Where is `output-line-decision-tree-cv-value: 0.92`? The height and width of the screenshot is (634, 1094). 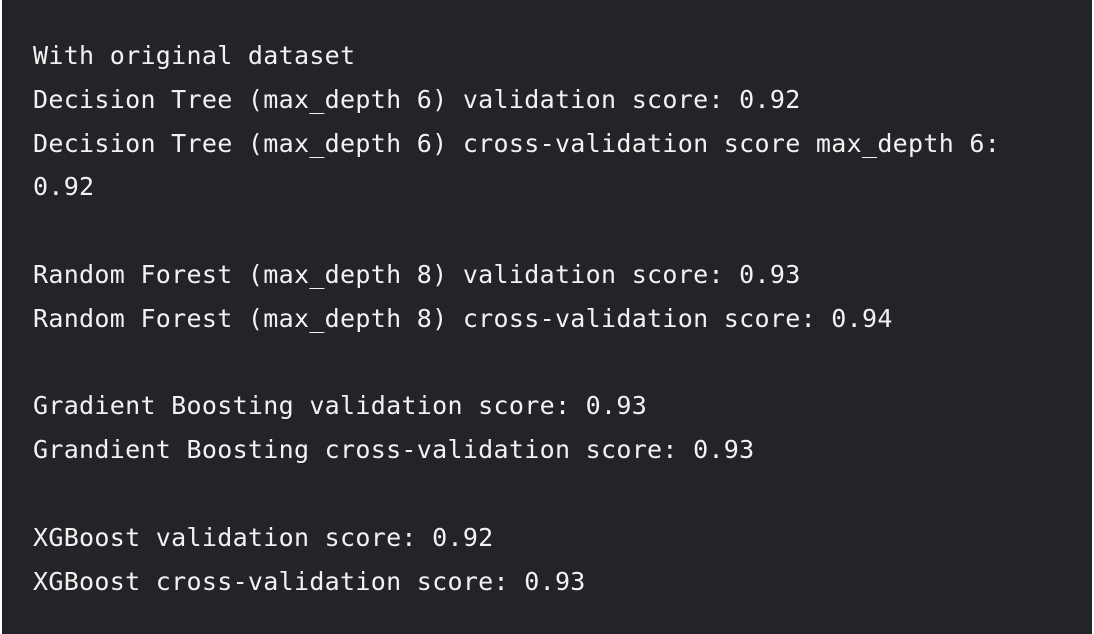
output-line-decision-tree-cv-value: 0.92 is located at coordinates (64, 187).